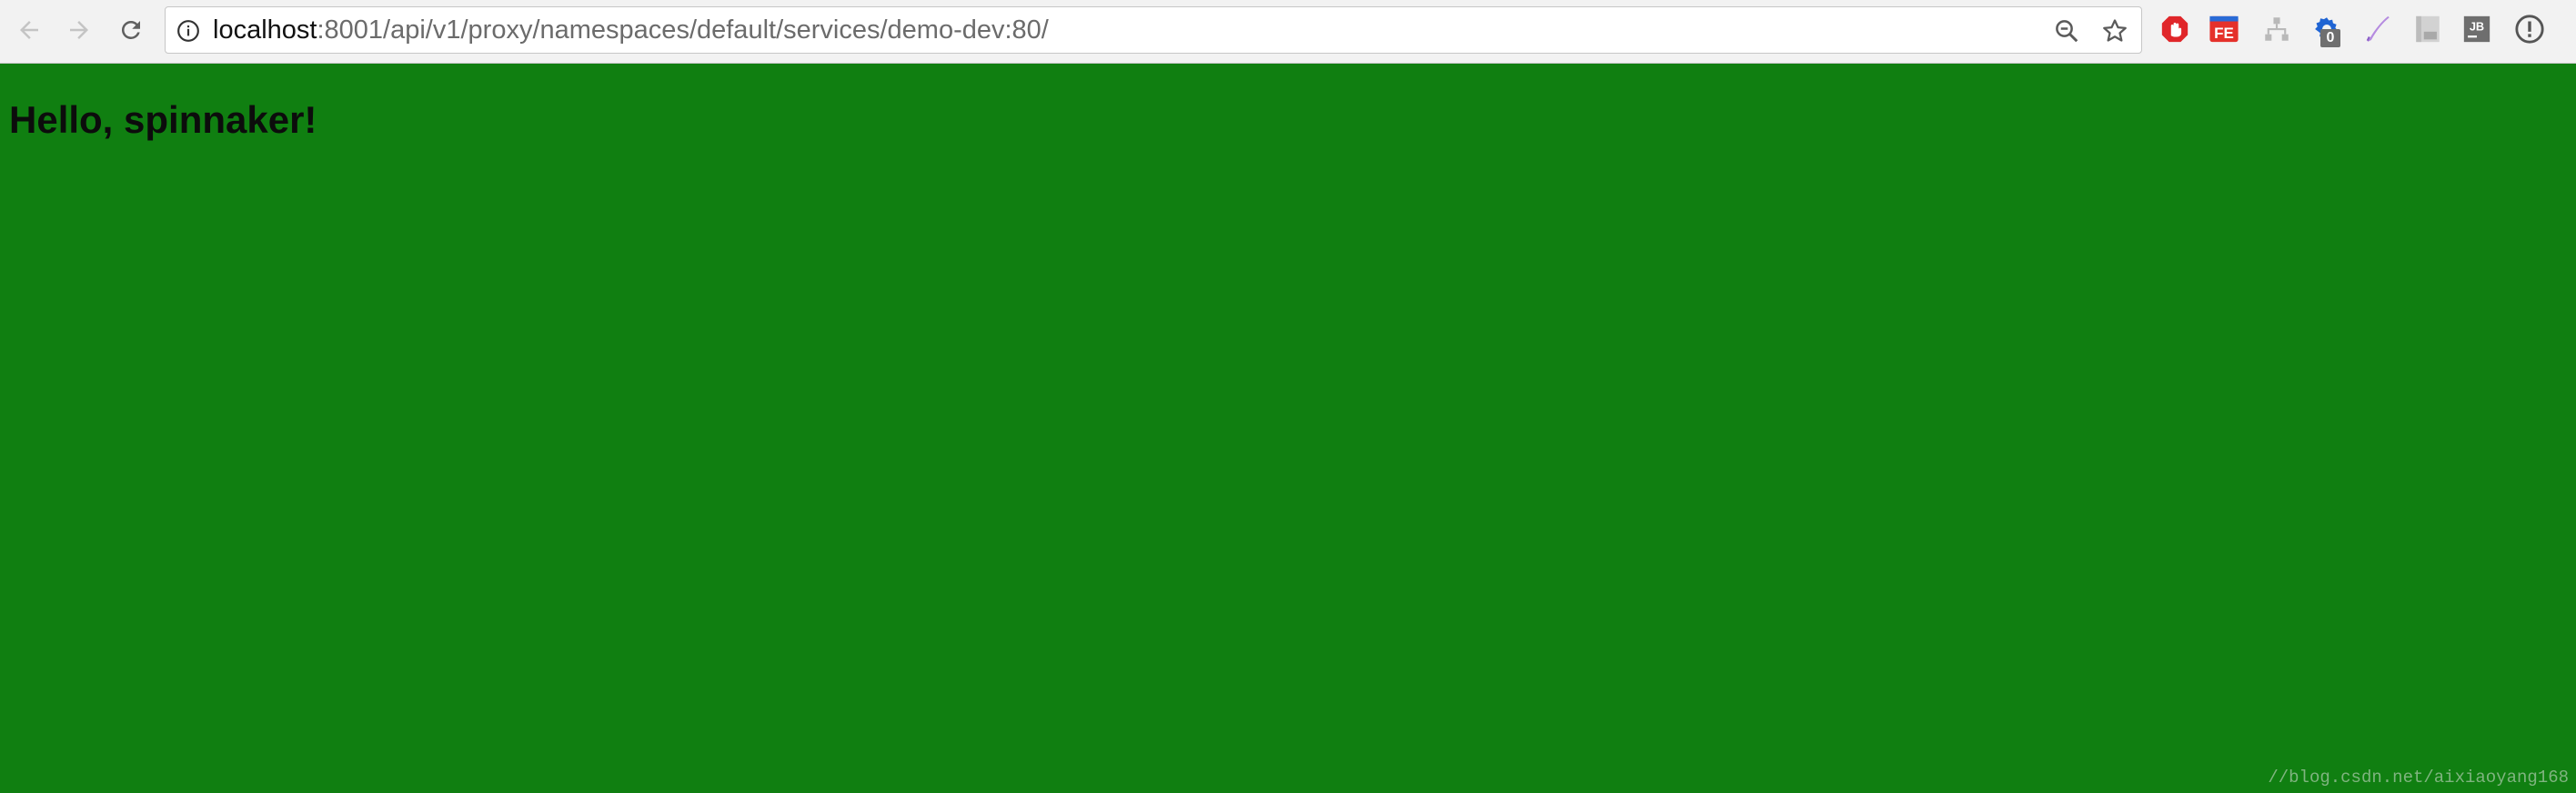 The height and width of the screenshot is (793, 2576). Describe the element at coordinates (2114, 31) in the screenshot. I see `star-icon` at that location.